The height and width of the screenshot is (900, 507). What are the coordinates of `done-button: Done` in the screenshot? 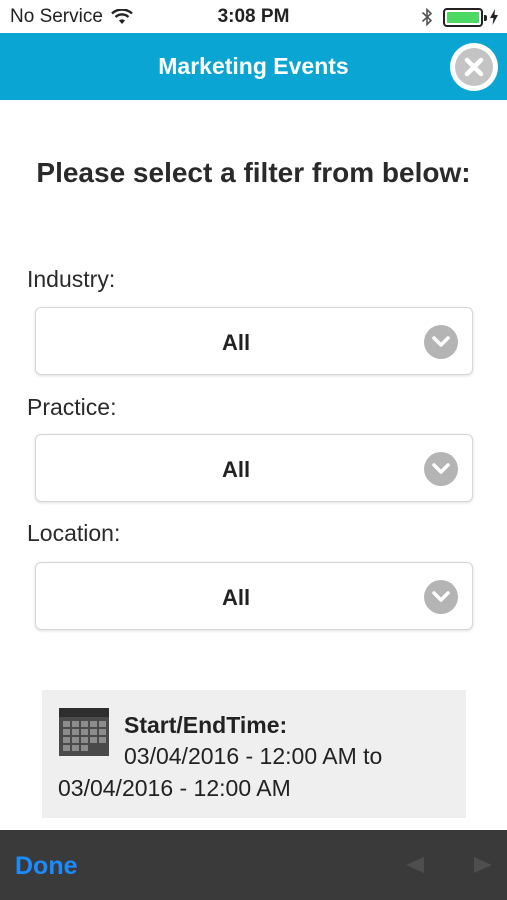 It's located at (46, 866).